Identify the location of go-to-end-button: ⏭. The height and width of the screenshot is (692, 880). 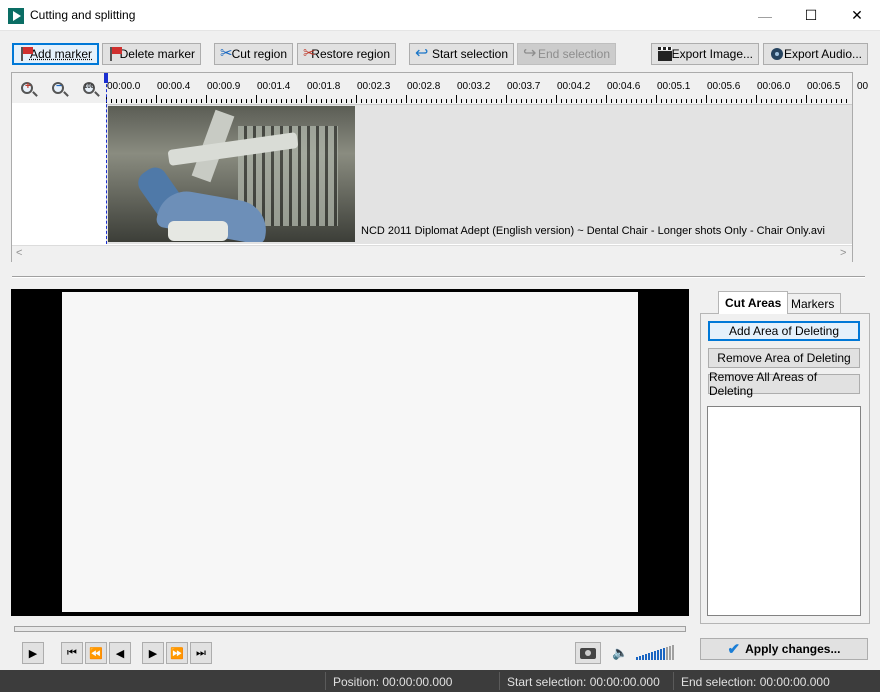
(201, 653).